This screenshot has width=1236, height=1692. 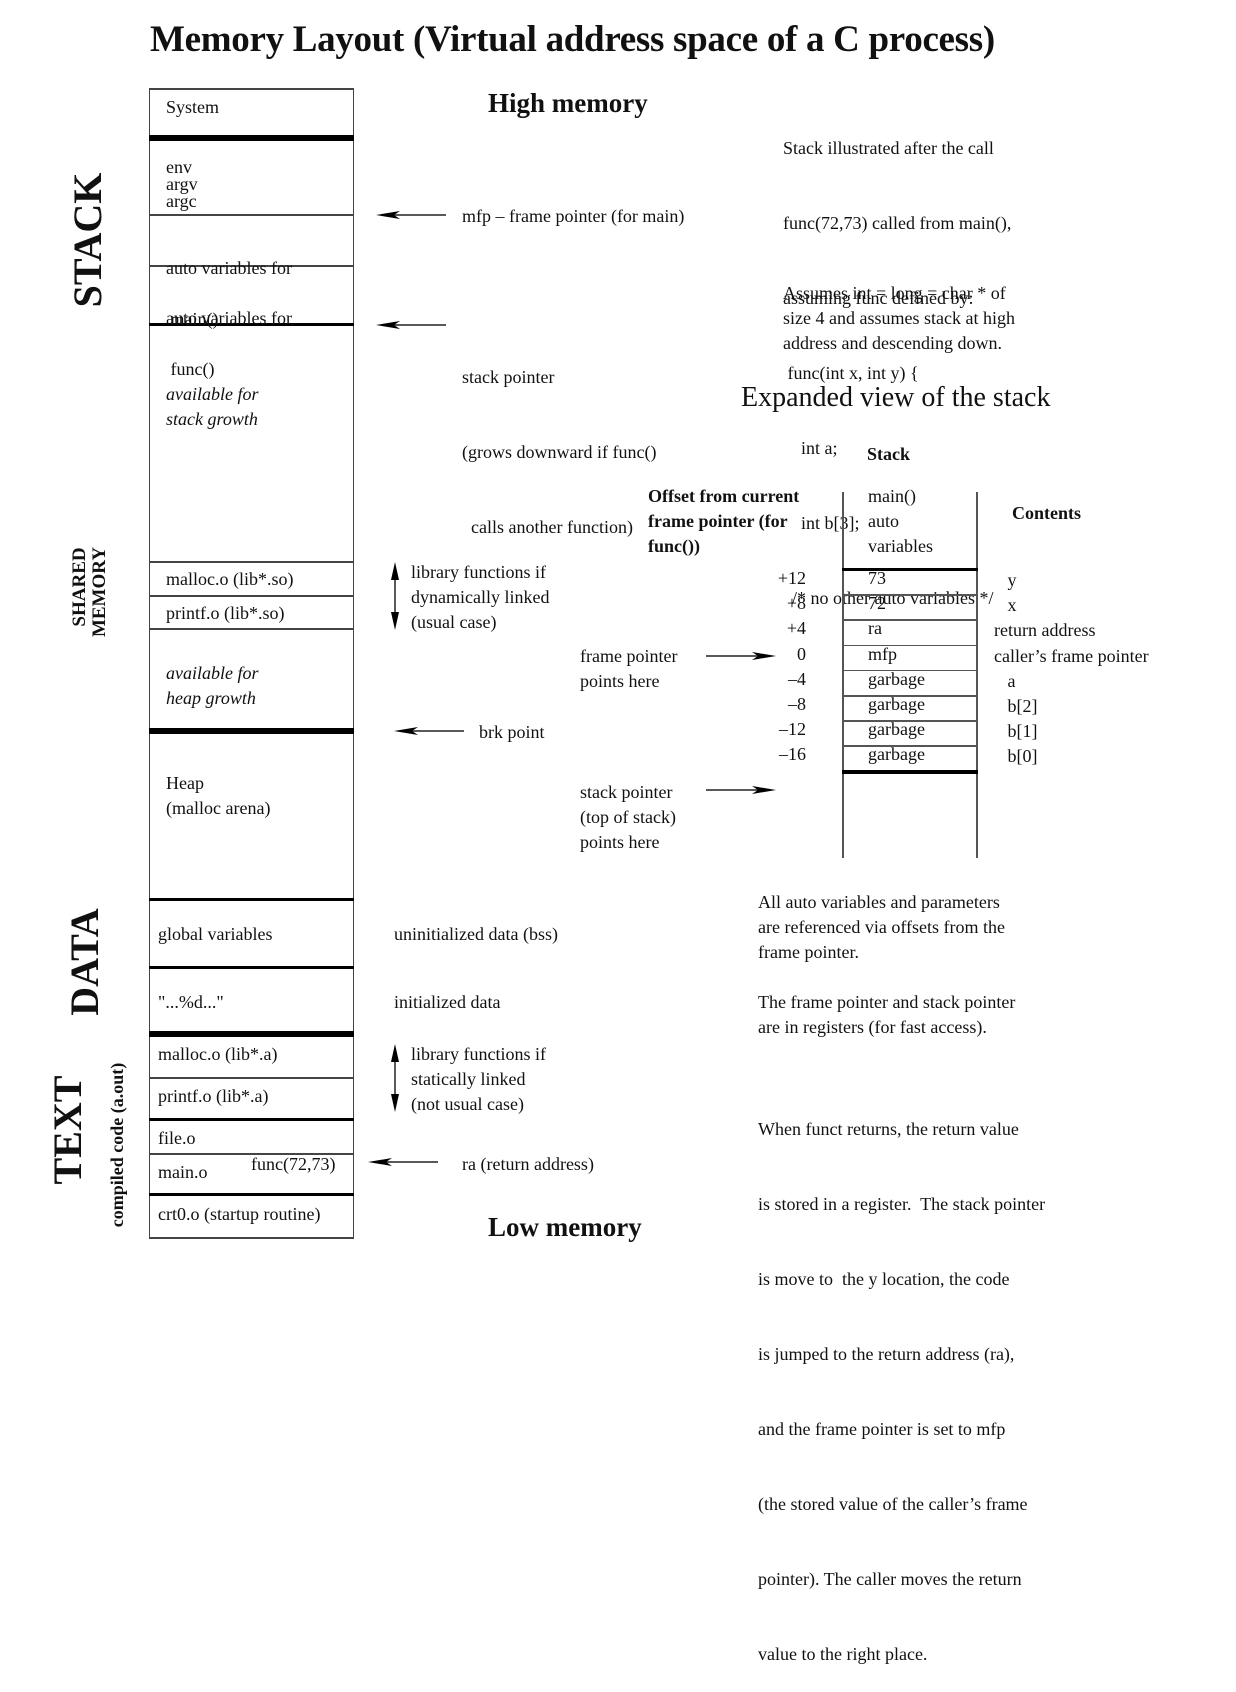 What do you see at coordinates (181, 201) in the screenshot?
I see `argc-label: argc` at bounding box center [181, 201].